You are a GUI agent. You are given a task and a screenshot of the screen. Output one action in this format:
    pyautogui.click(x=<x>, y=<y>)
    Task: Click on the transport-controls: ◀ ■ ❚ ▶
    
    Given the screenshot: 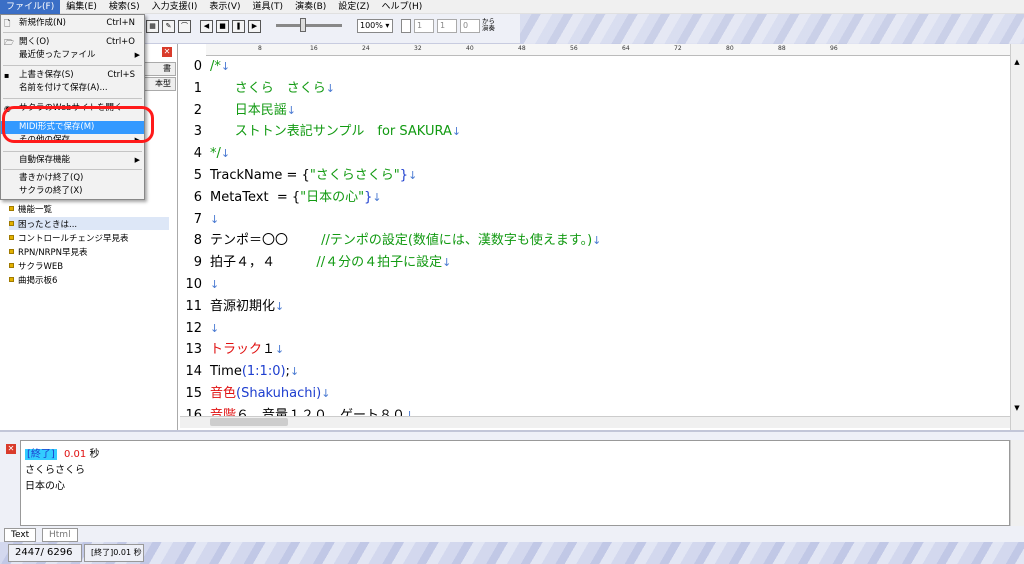 What is the action you would take?
    pyautogui.click(x=230, y=26)
    